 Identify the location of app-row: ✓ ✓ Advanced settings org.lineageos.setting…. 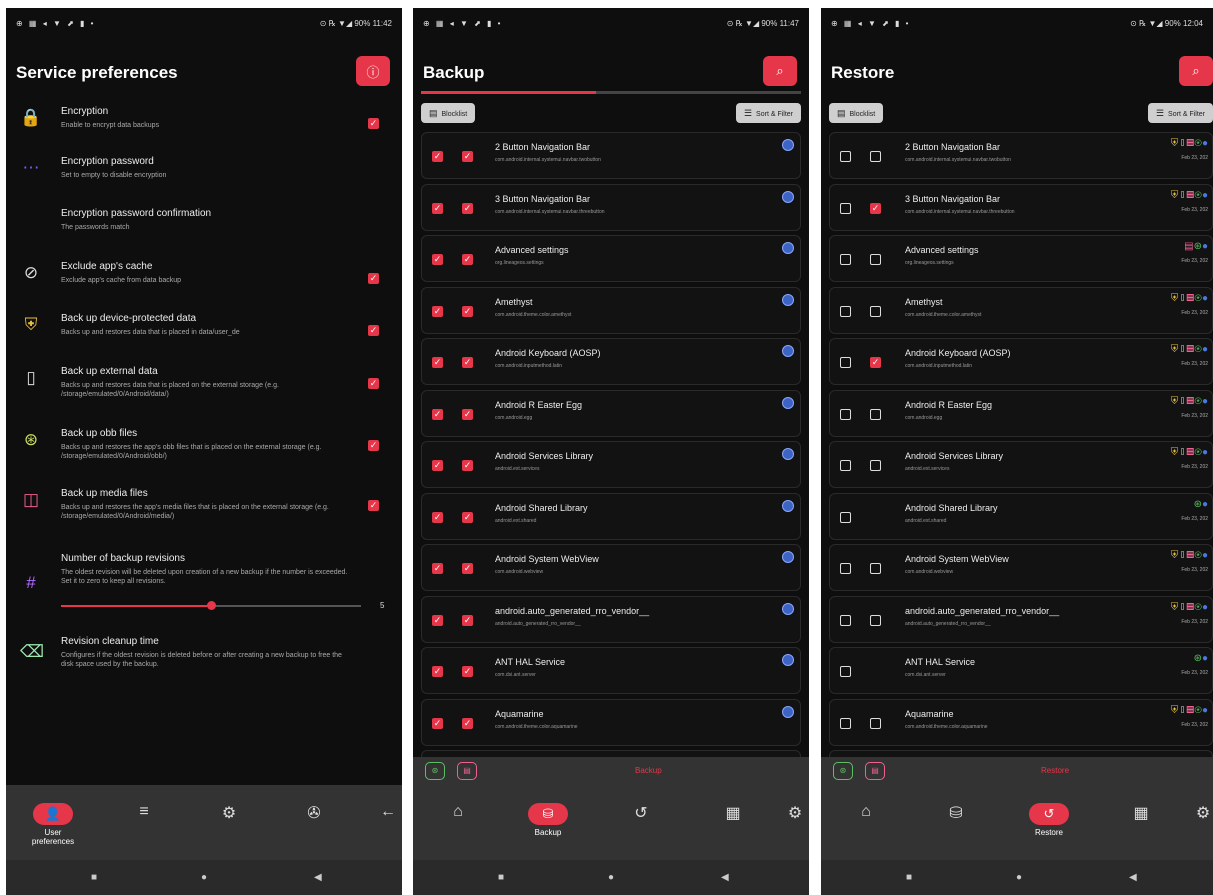
(611, 258).